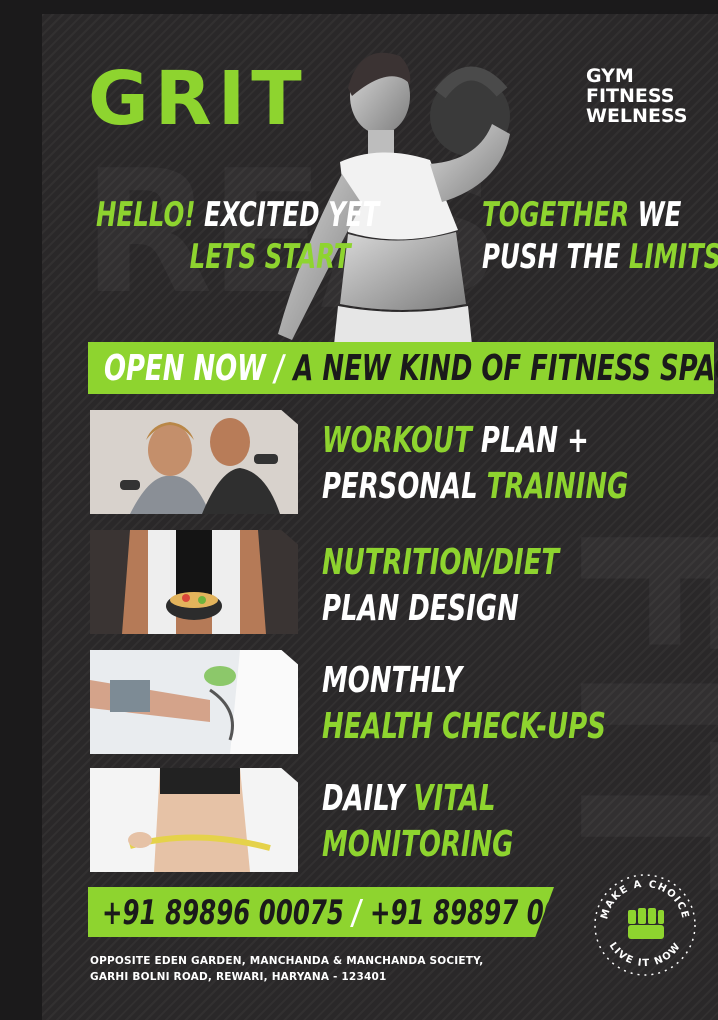  Describe the element at coordinates (194, 462) in the screenshot. I see `couple-dumbbell-photo` at that location.